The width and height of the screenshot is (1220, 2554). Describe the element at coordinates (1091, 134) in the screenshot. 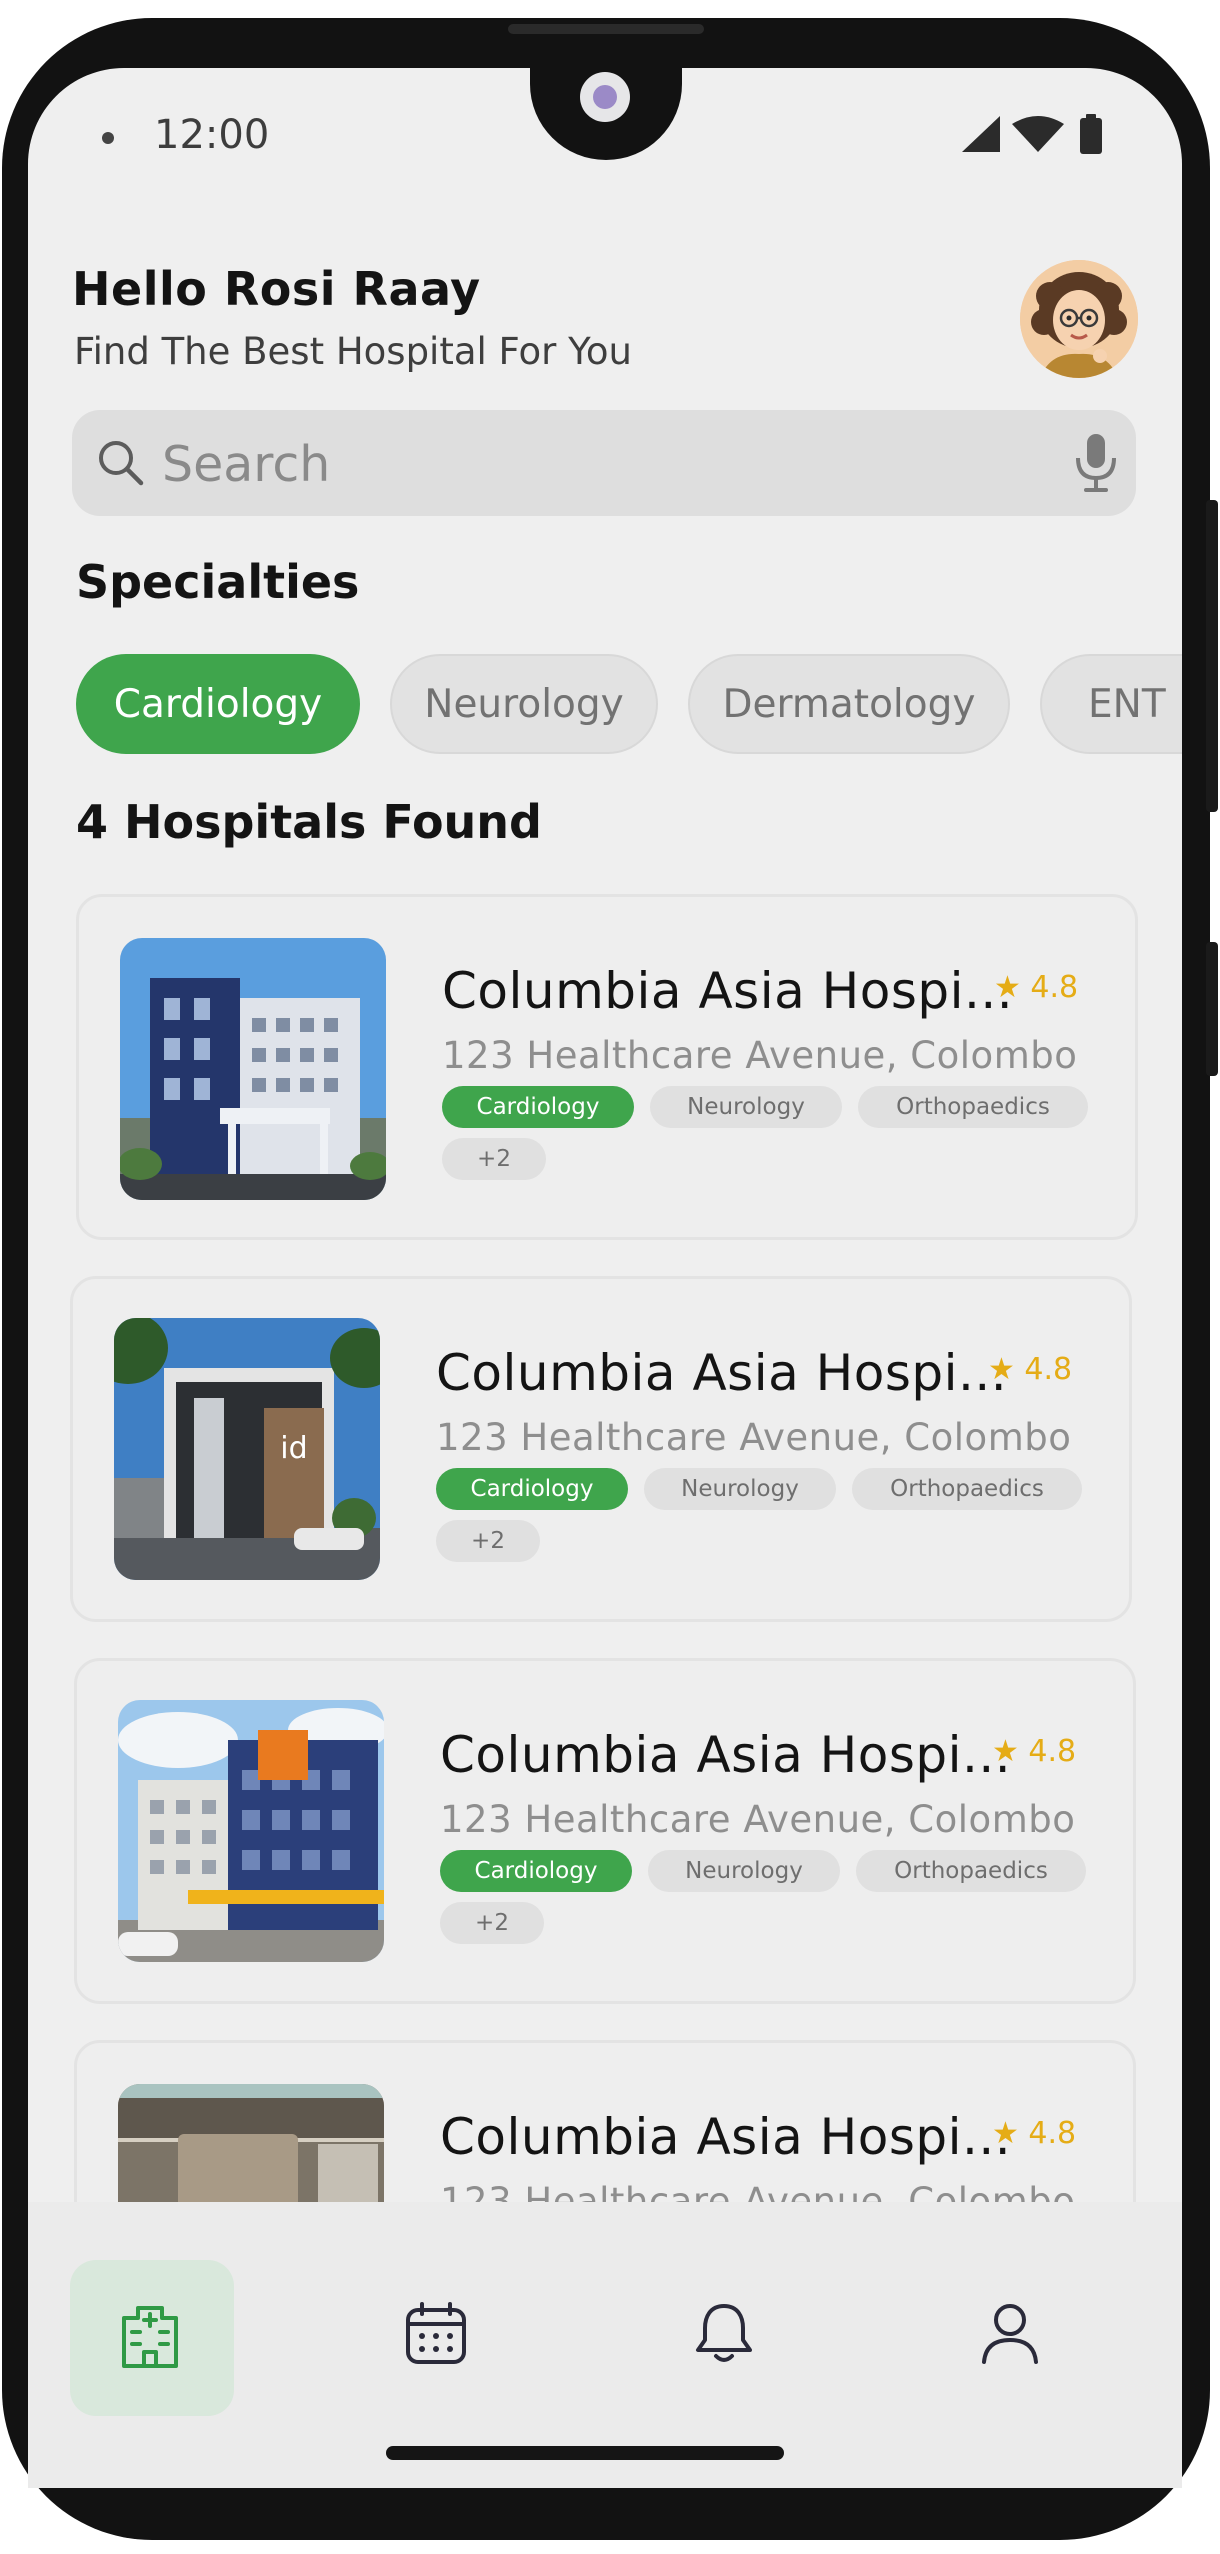

I see `battery-icon` at that location.